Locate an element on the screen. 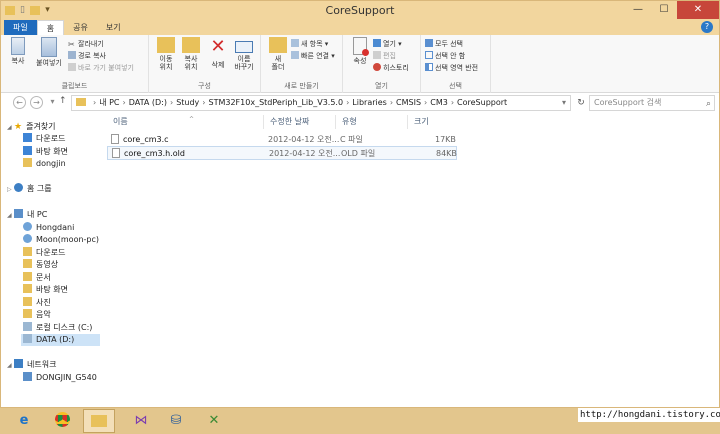 This screenshot has height=434, width=720. refresh-button: ↻ is located at coordinates (581, 103).